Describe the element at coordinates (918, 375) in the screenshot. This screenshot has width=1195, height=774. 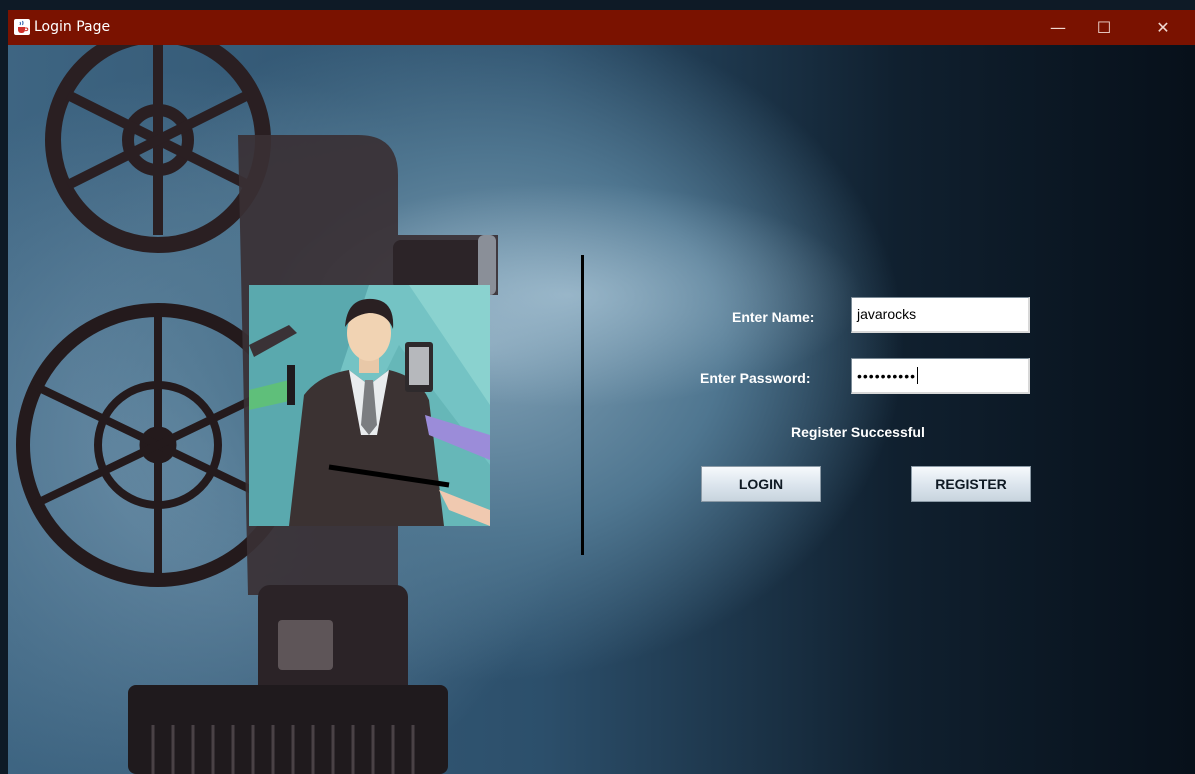
I see `text-caret` at that location.